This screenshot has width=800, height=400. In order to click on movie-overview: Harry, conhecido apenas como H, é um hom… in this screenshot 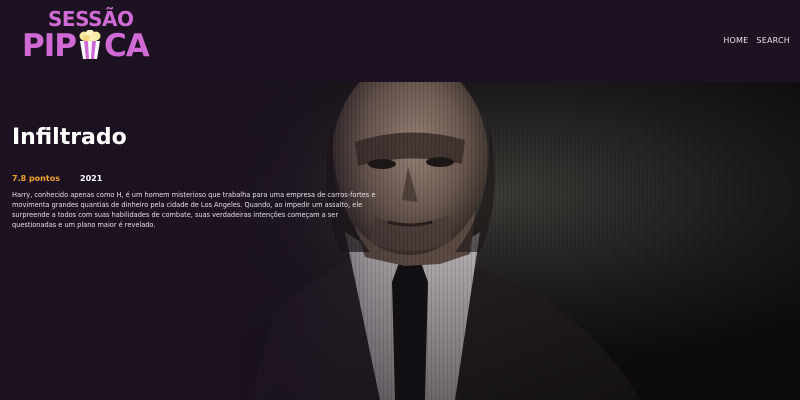, I will do `click(194, 210)`.